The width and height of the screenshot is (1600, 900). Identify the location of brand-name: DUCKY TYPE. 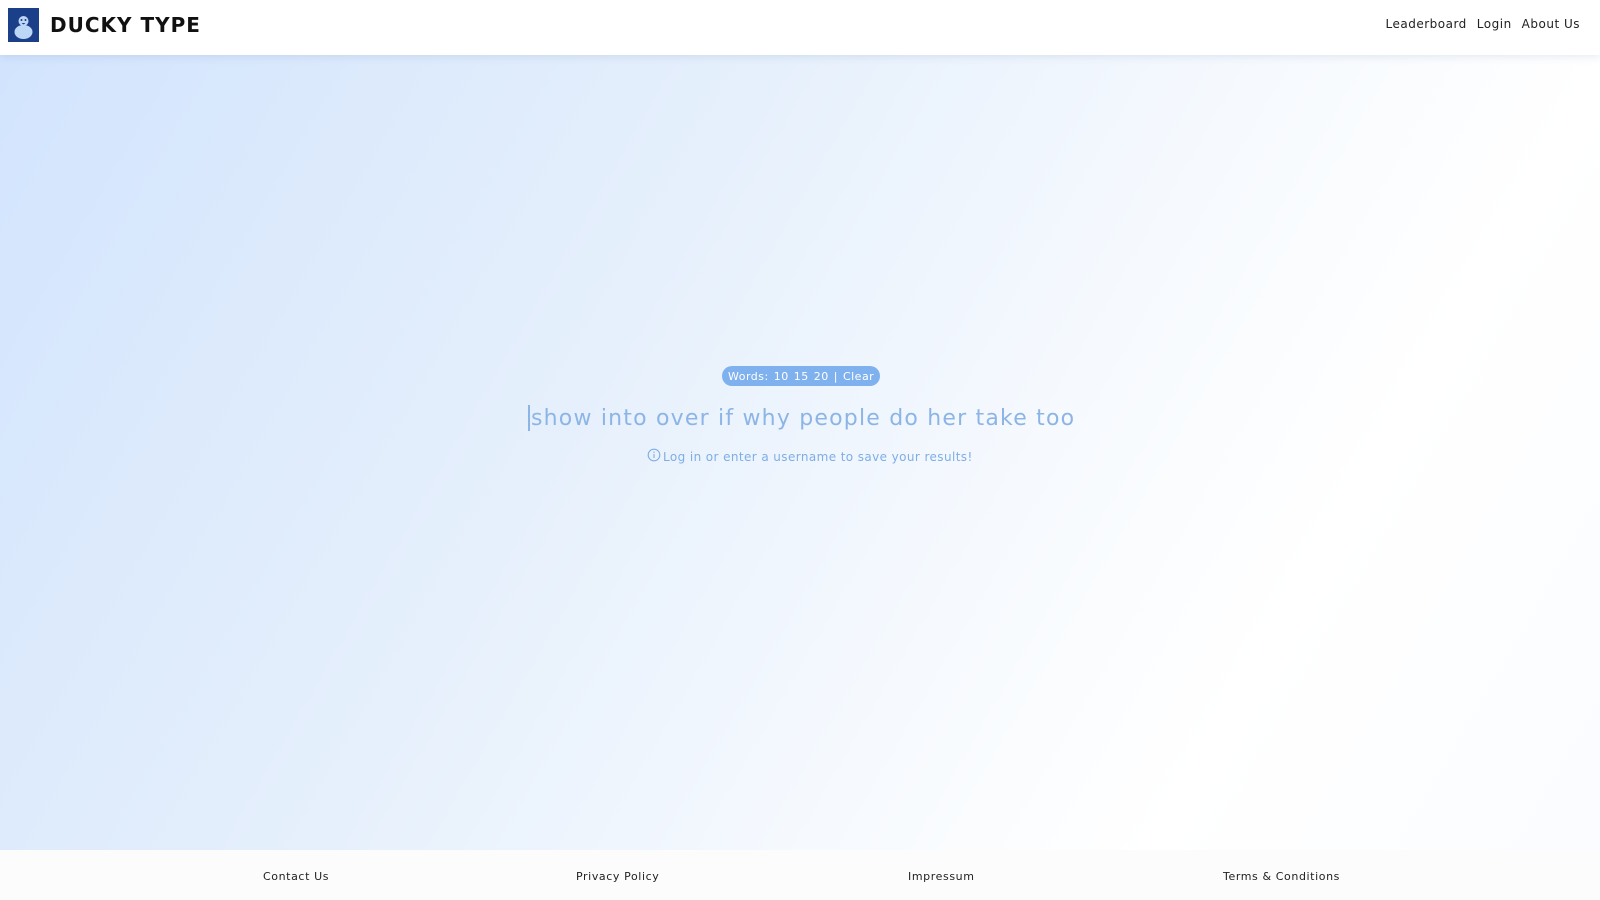
(125, 25).